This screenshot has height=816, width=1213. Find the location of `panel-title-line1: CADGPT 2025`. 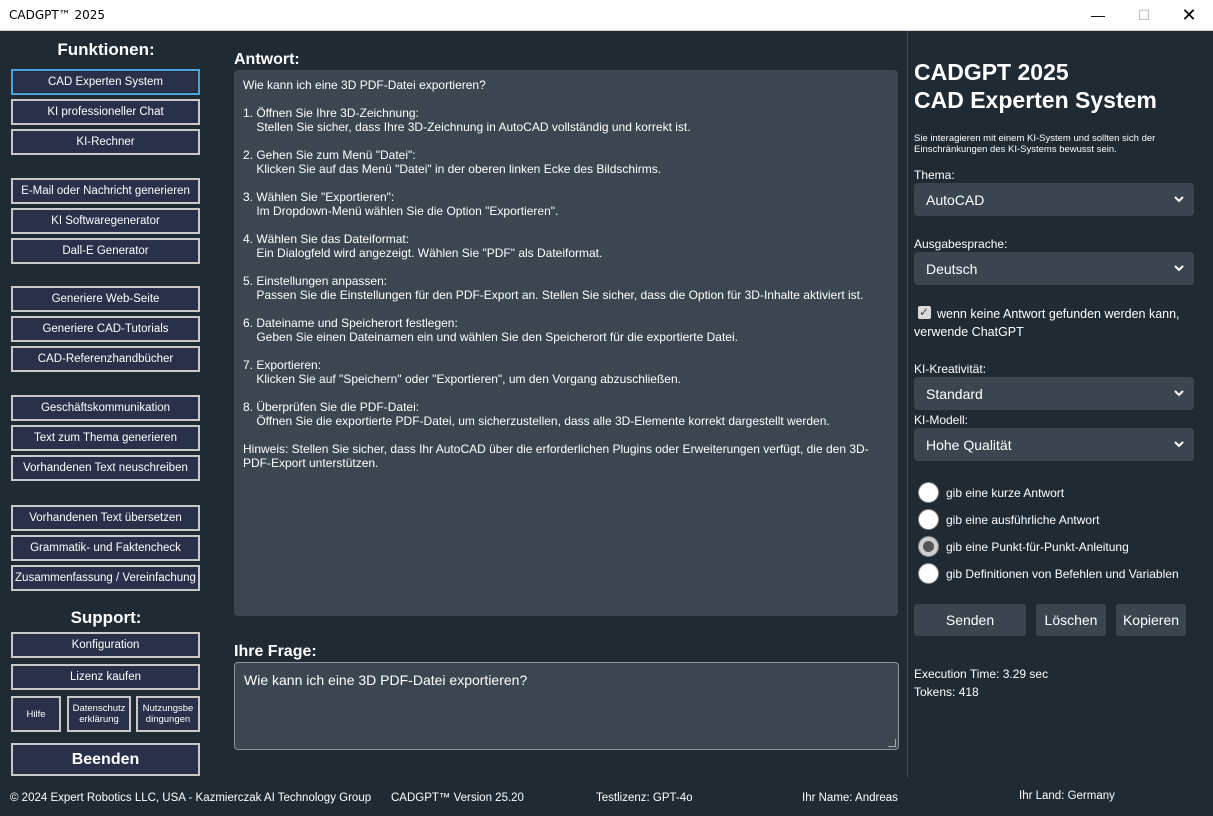

panel-title-line1: CADGPT 2025 is located at coordinates (991, 72).